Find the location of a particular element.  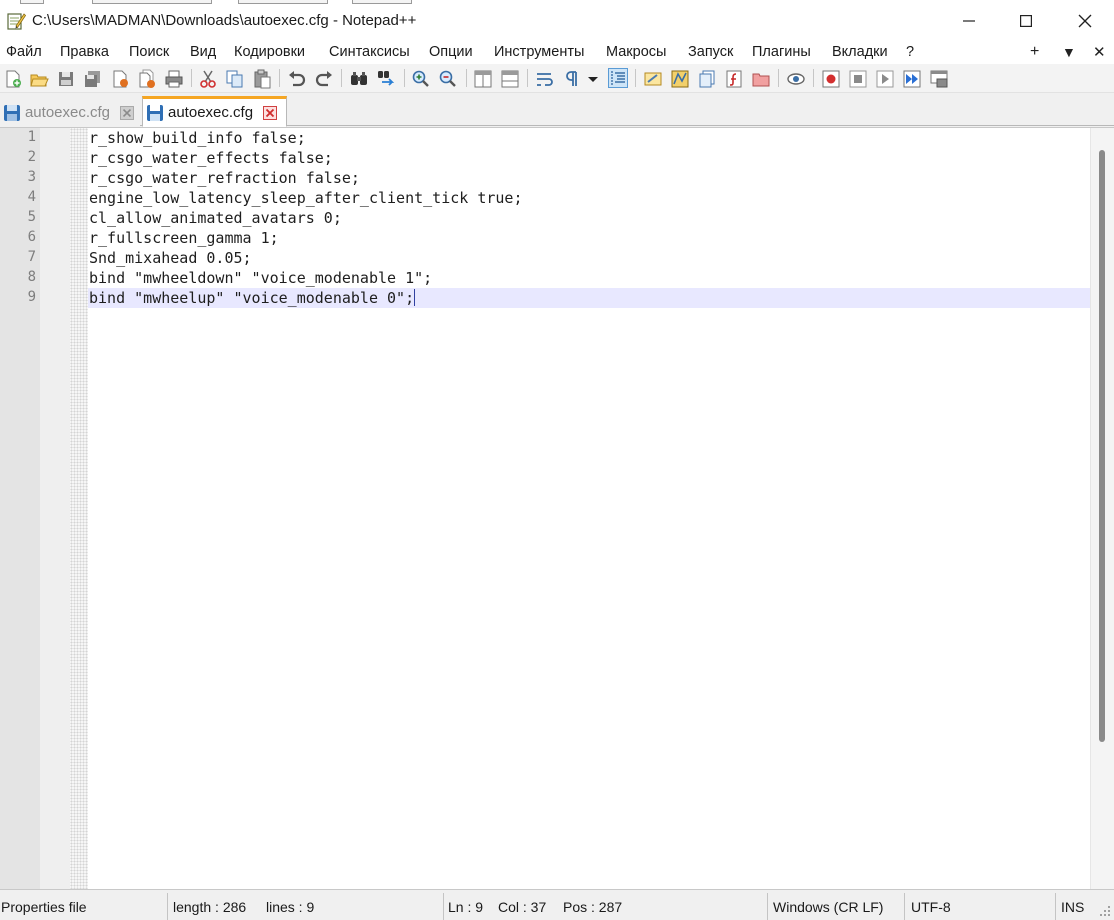

fold-margin is located at coordinates (79, 509).